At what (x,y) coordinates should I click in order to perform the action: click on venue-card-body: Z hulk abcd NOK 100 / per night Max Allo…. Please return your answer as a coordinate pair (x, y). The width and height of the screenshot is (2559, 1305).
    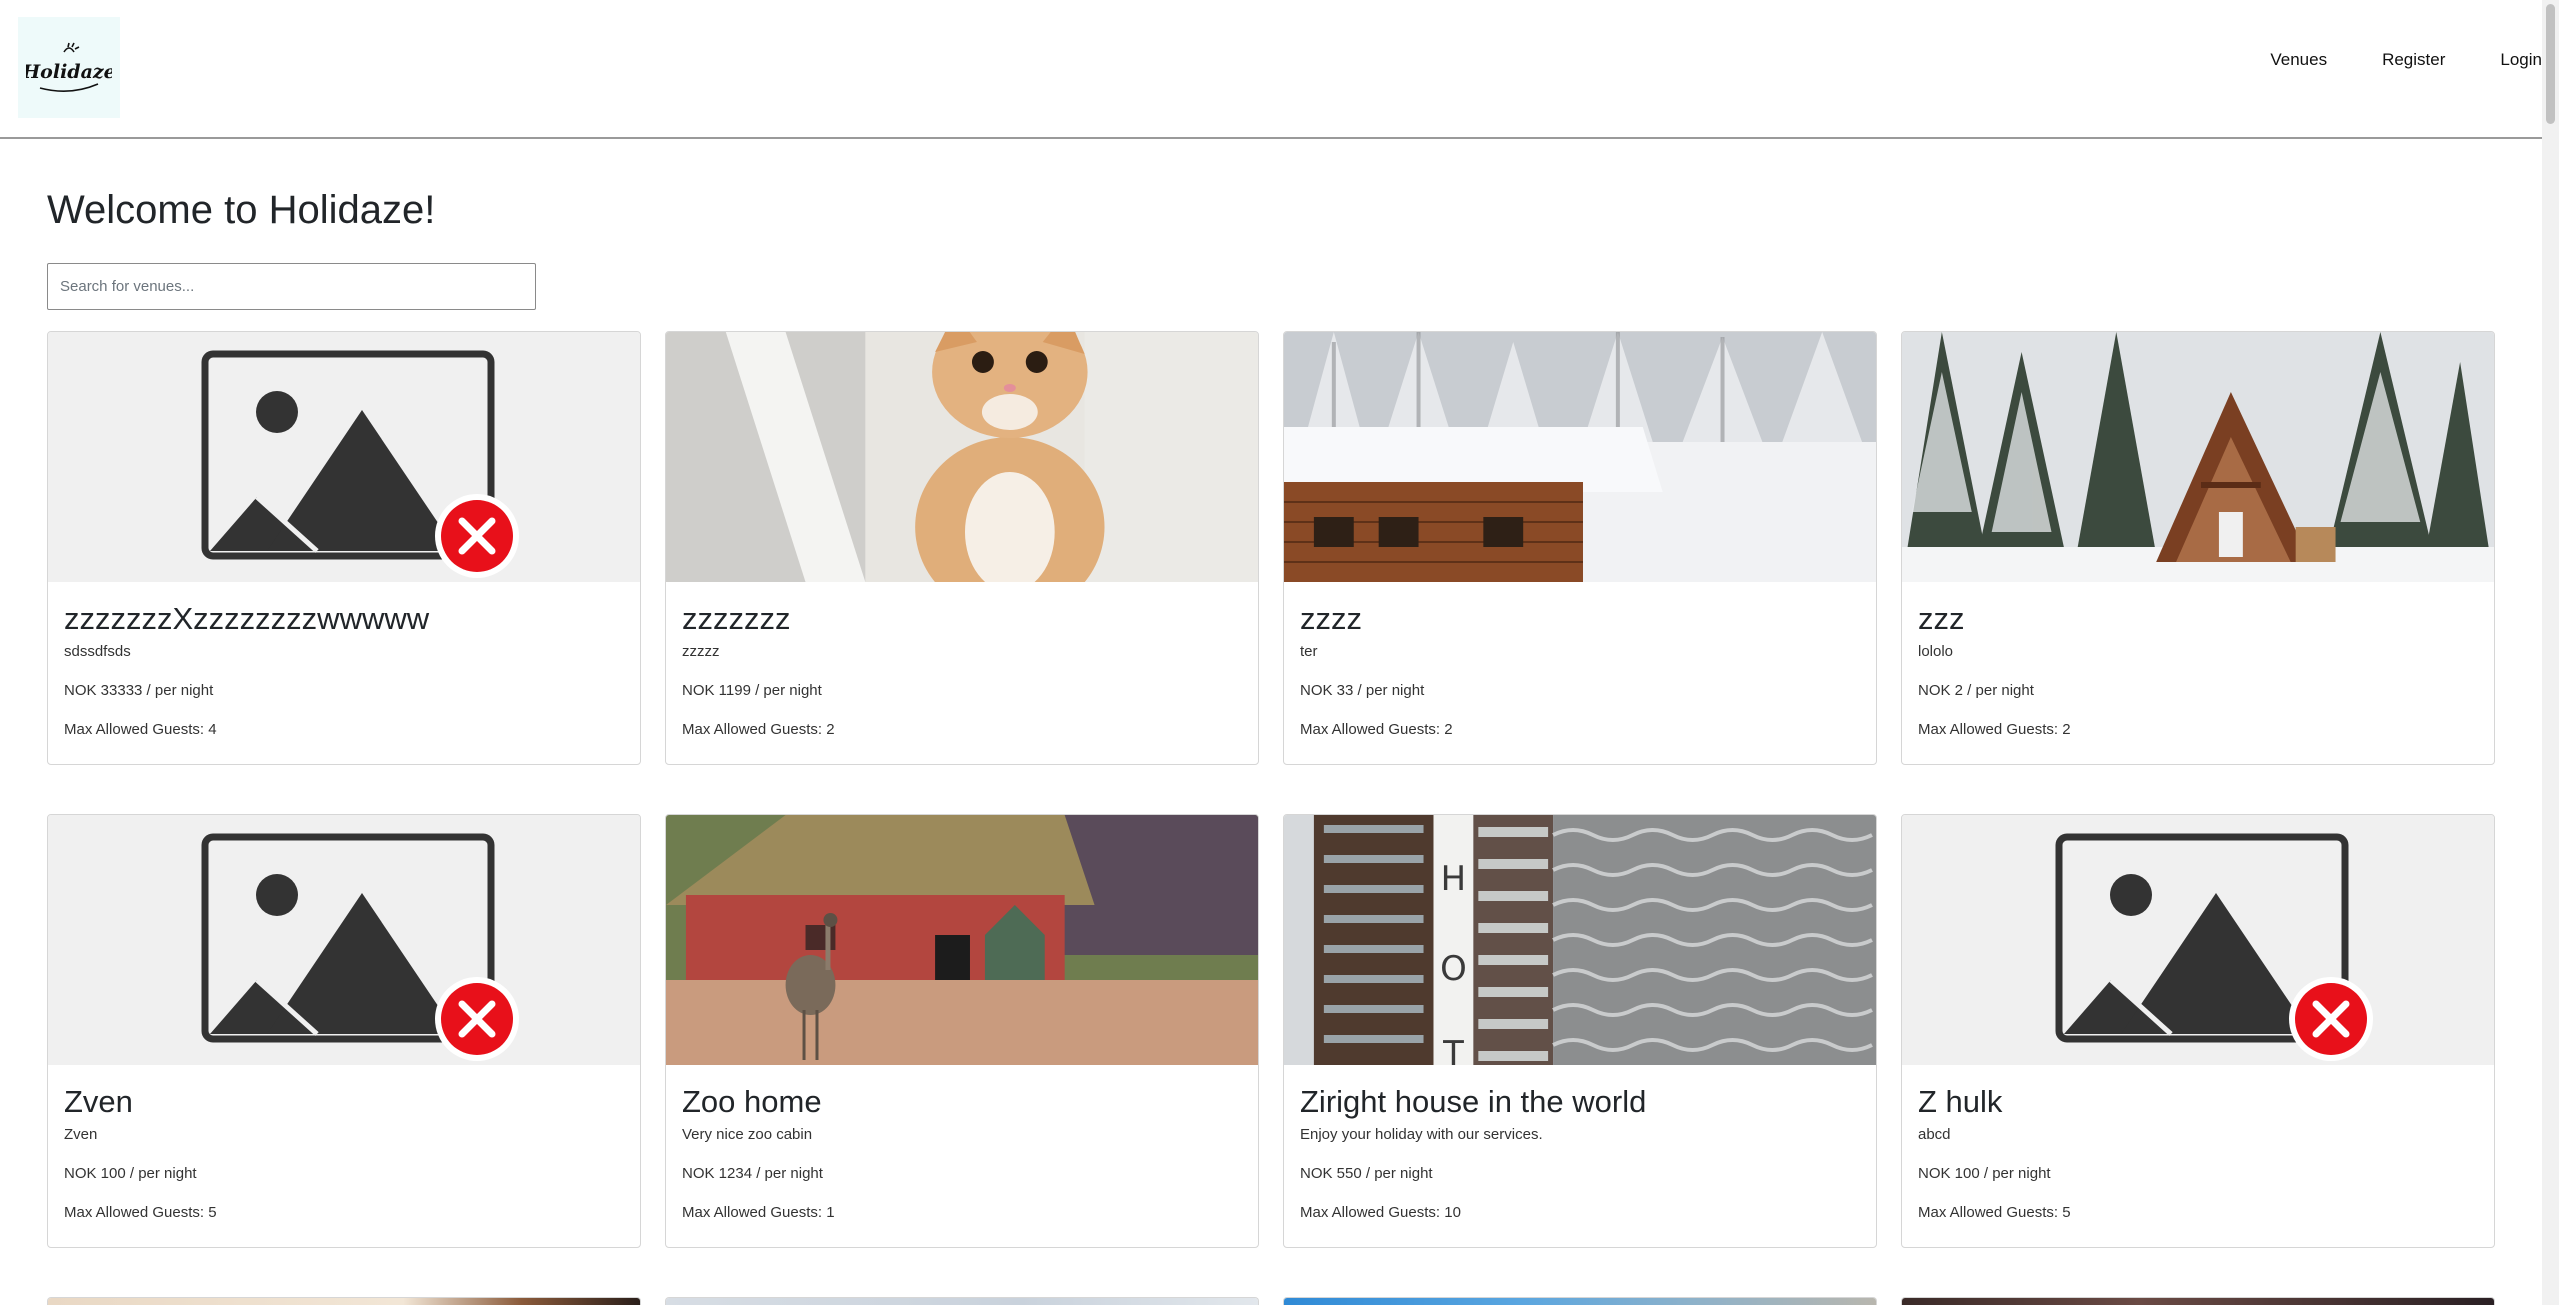
    Looking at the image, I should click on (2198, 1152).